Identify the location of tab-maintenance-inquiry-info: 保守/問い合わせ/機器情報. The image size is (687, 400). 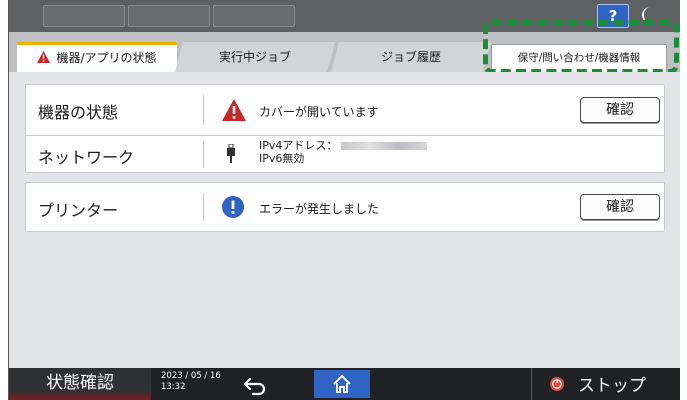
(579, 59).